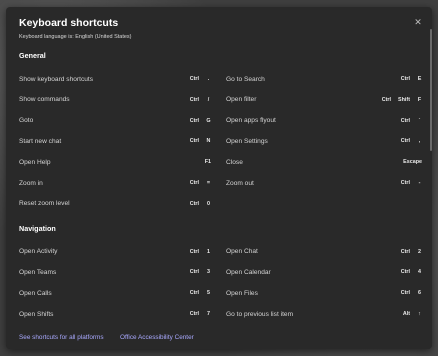 Image resolution: width=438 pixels, height=356 pixels. What do you see at coordinates (35, 293) in the screenshot?
I see `shortcut-label: Open Calls` at bounding box center [35, 293].